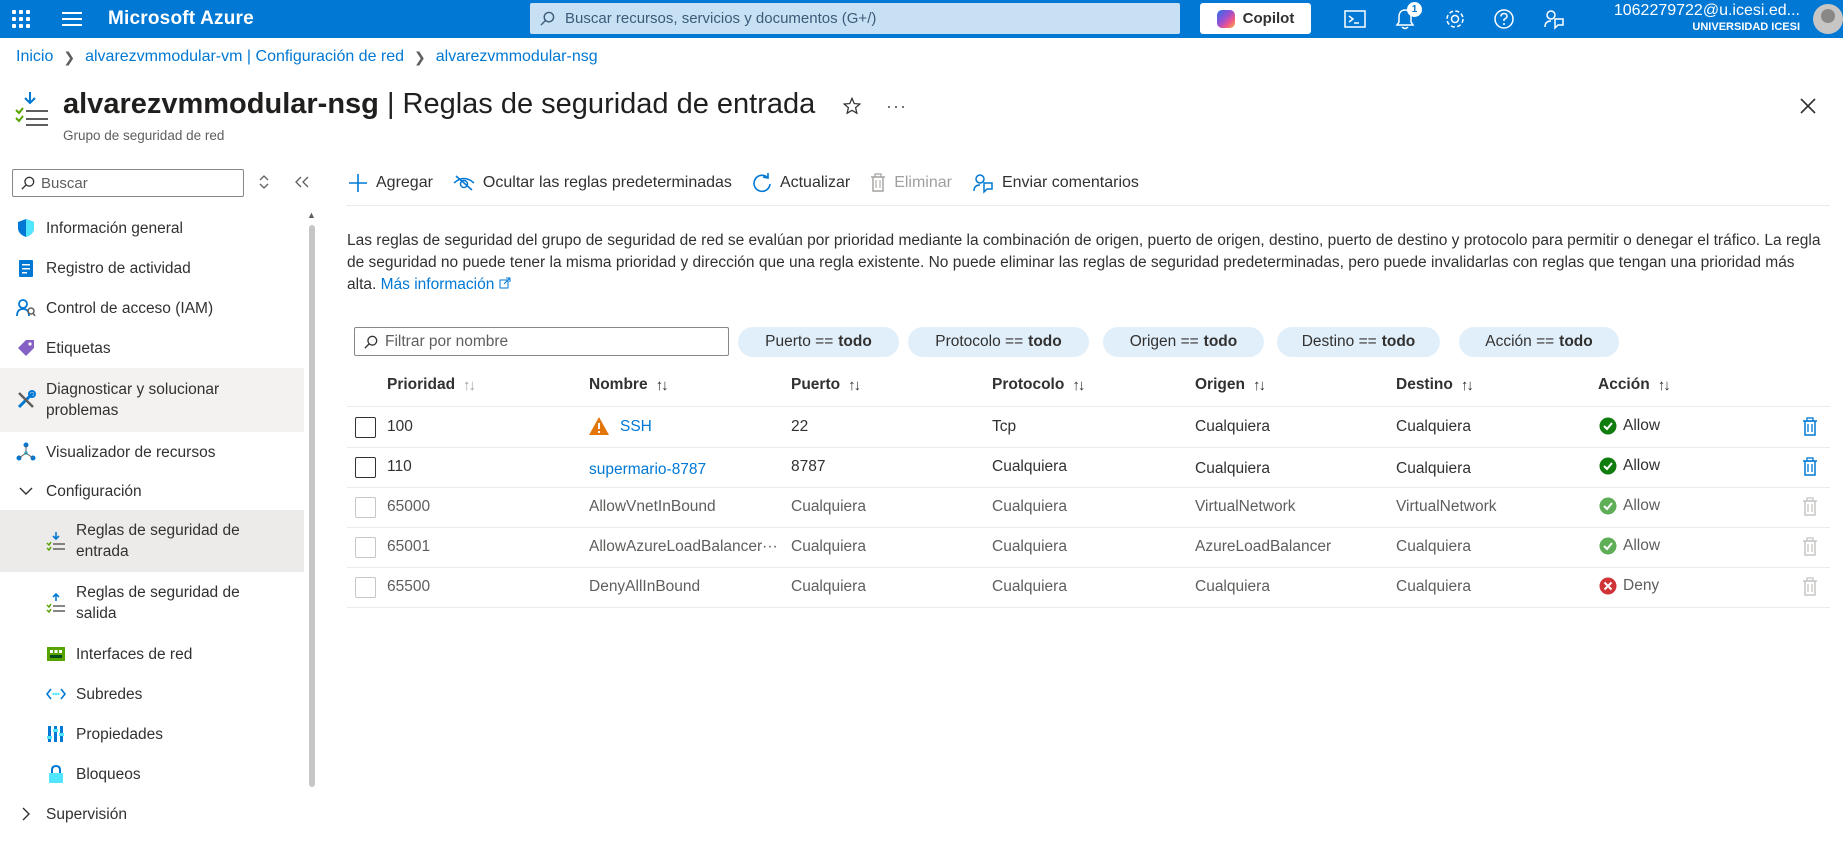 This screenshot has height=849, width=1843. I want to click on filter-pill-port: Puerto == todo, so click(818, 342).